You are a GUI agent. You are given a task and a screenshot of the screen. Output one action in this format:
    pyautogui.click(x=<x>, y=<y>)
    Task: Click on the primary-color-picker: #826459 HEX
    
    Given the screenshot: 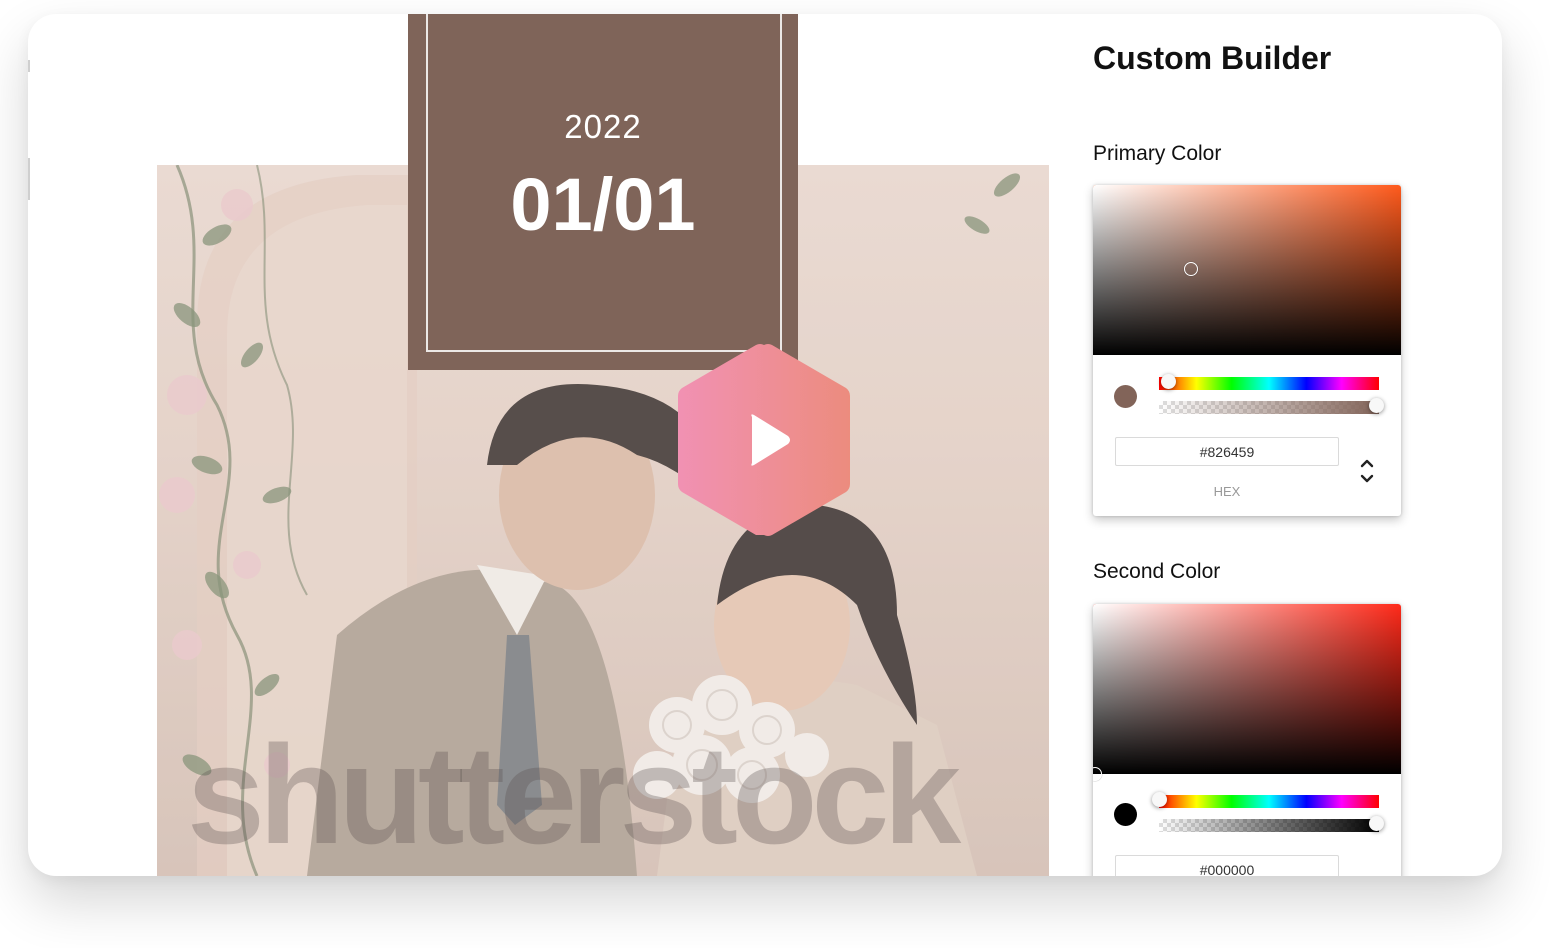 What is the action you would take?
    pyautogui.click(x=1247, y=350)
    